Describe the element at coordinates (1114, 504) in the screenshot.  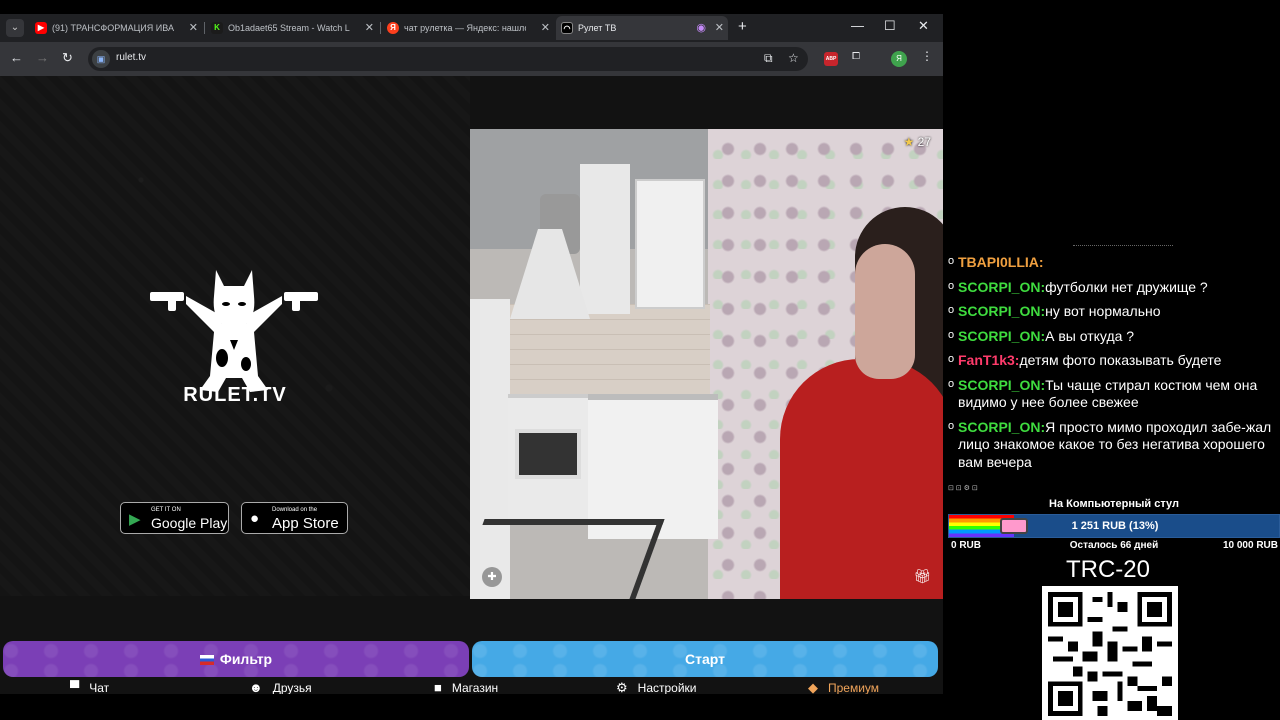
I see `donation-title: На Компьютерный стул` at that location.